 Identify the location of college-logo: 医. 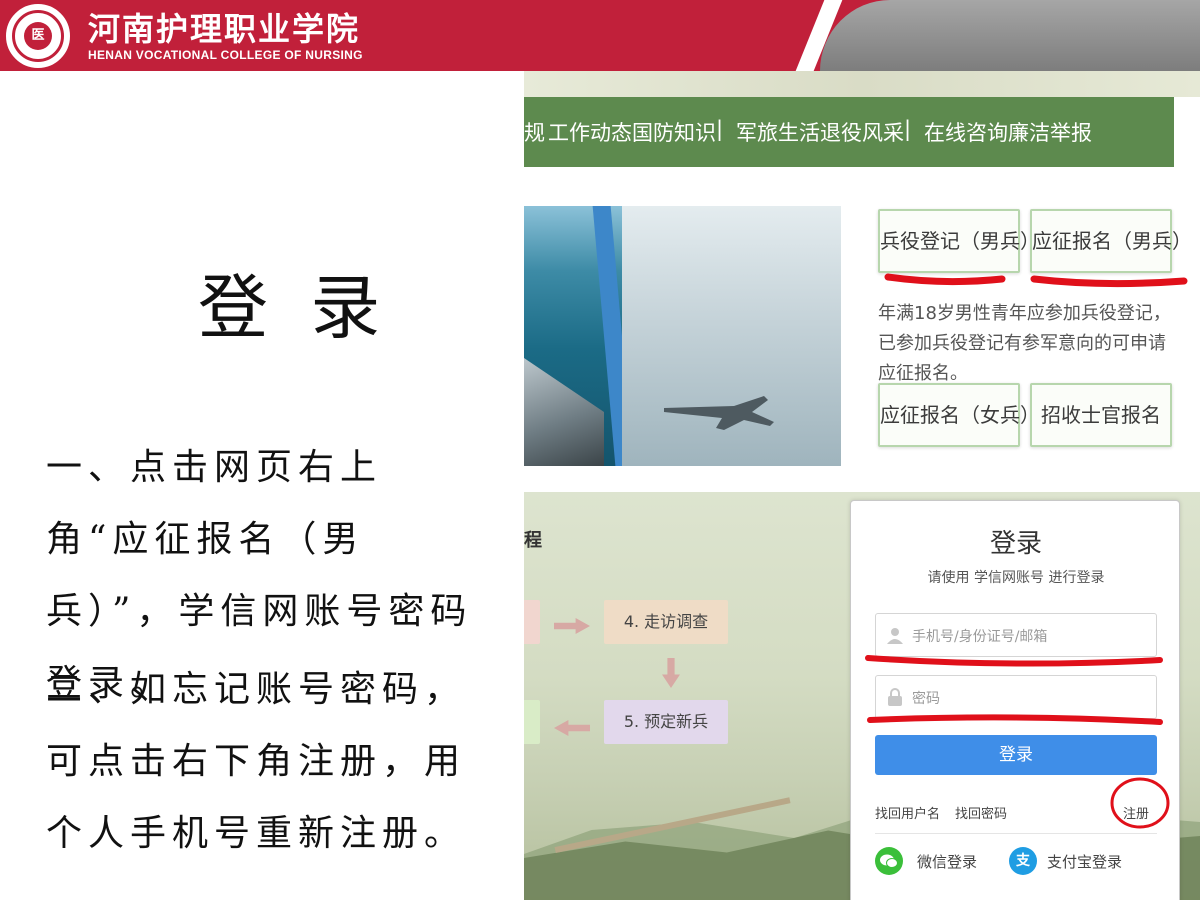
(38, 36).